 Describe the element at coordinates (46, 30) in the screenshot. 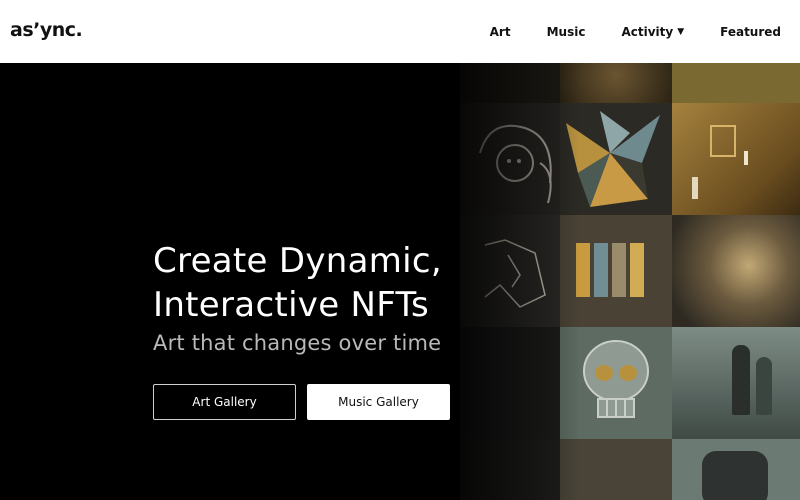

I see `async-logo: as’ync.` at that location.